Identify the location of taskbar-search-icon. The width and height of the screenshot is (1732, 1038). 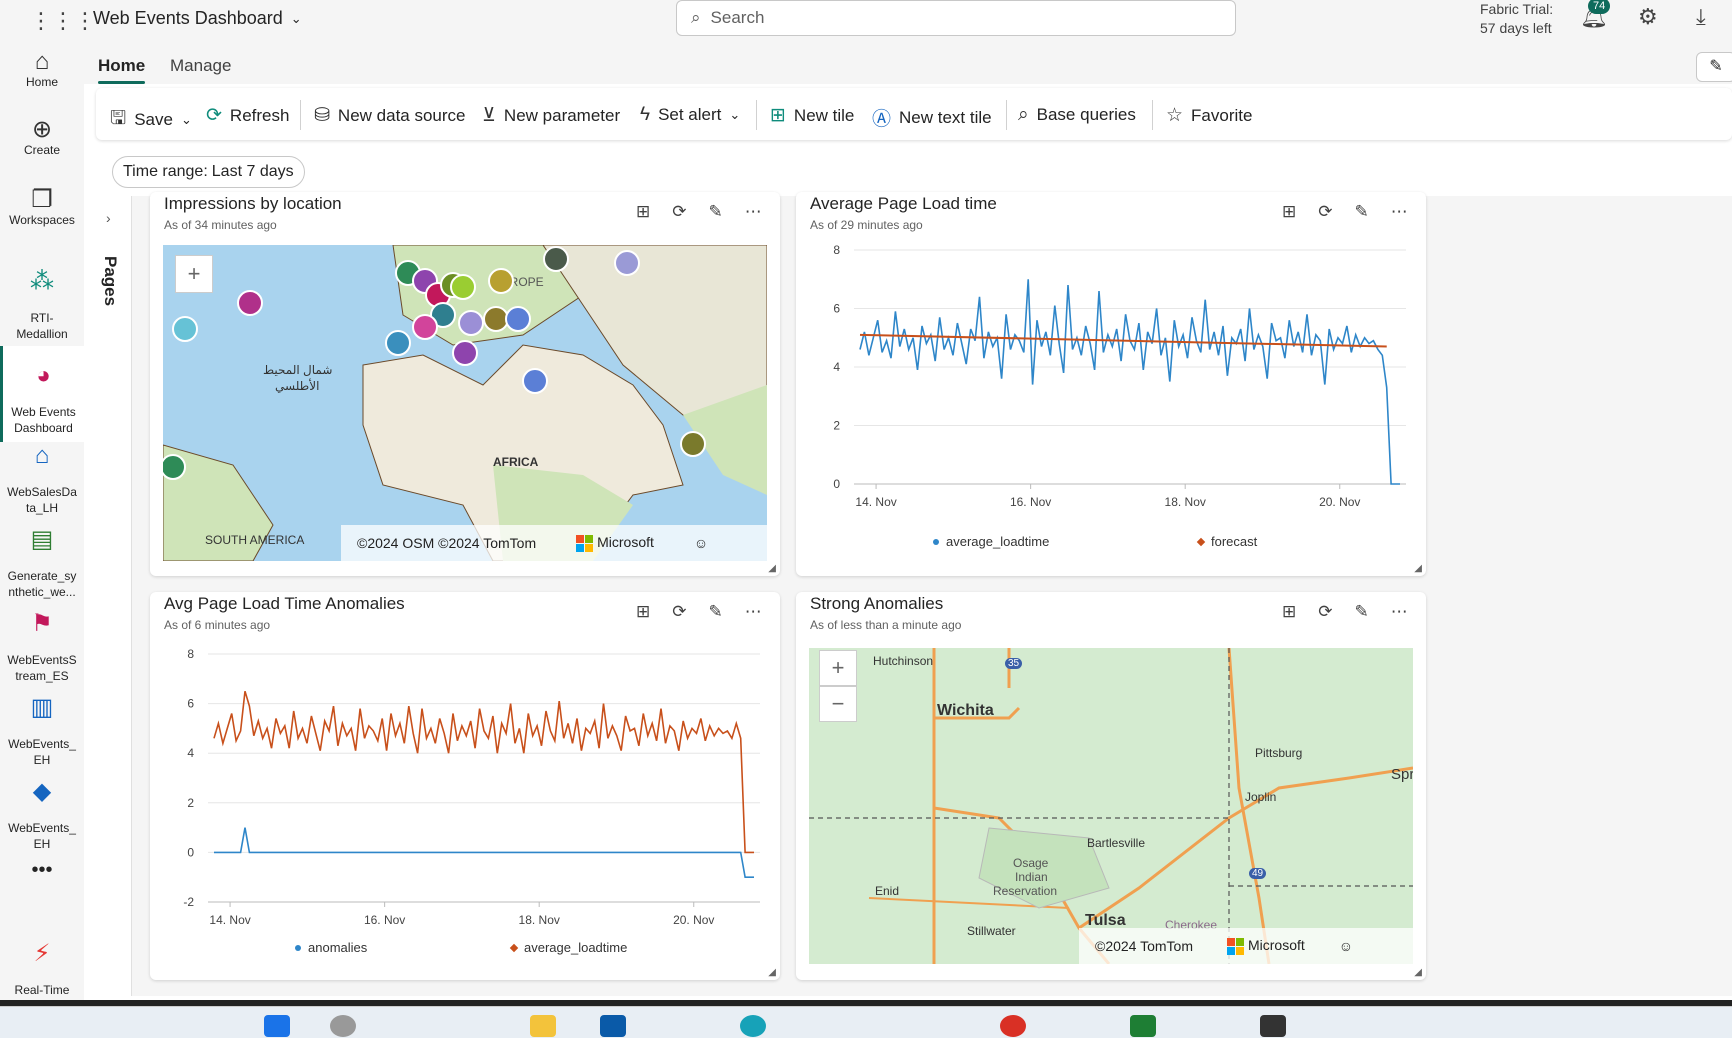
(343, 1026).